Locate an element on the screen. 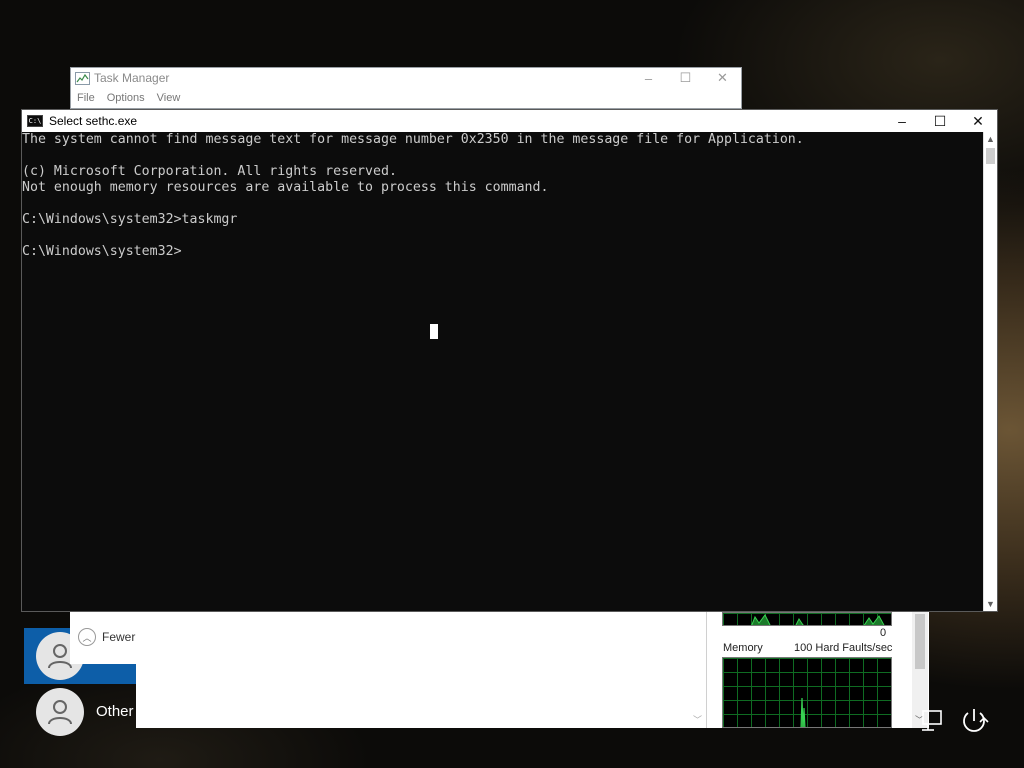 The width and height of the screenshot is (1024, 768). console-prompt-line: C:\Windows\system32> is located at coordinates (503, 252).